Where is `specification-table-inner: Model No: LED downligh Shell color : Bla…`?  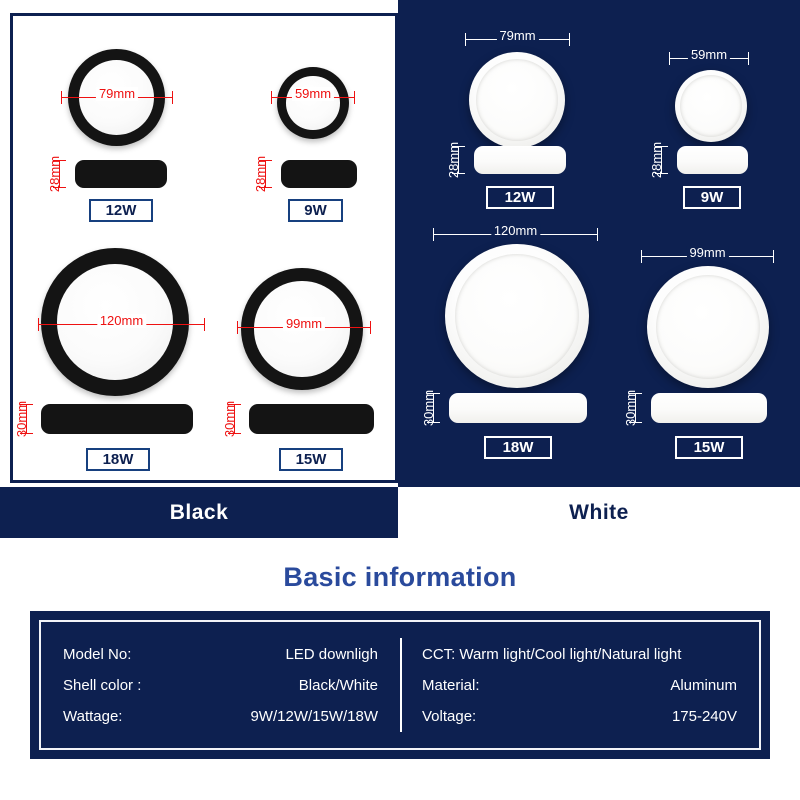
specification-table-inner: Model No: LED downligh Shell color : Bla… is located at coordinates (400, 685).